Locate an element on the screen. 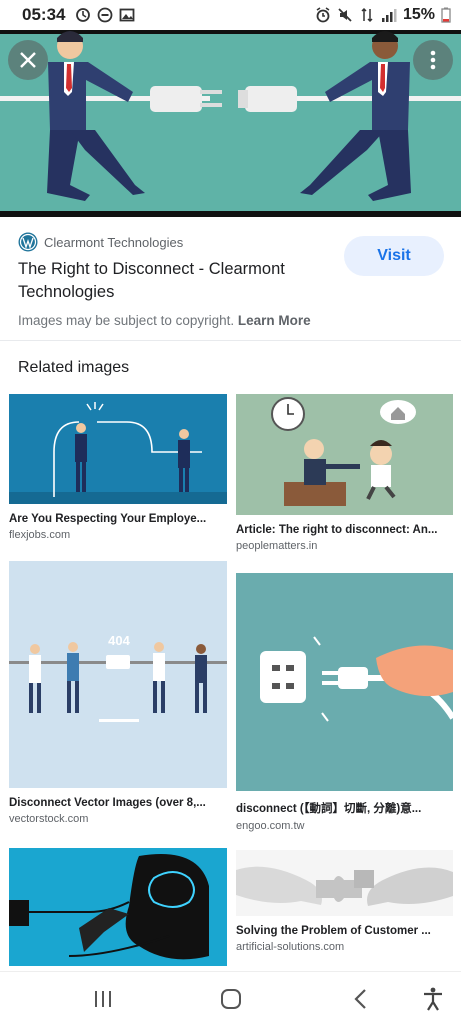 The height and width of the screenshot is (1024, 461). dnd-icon is located at coordinates (105, 15).